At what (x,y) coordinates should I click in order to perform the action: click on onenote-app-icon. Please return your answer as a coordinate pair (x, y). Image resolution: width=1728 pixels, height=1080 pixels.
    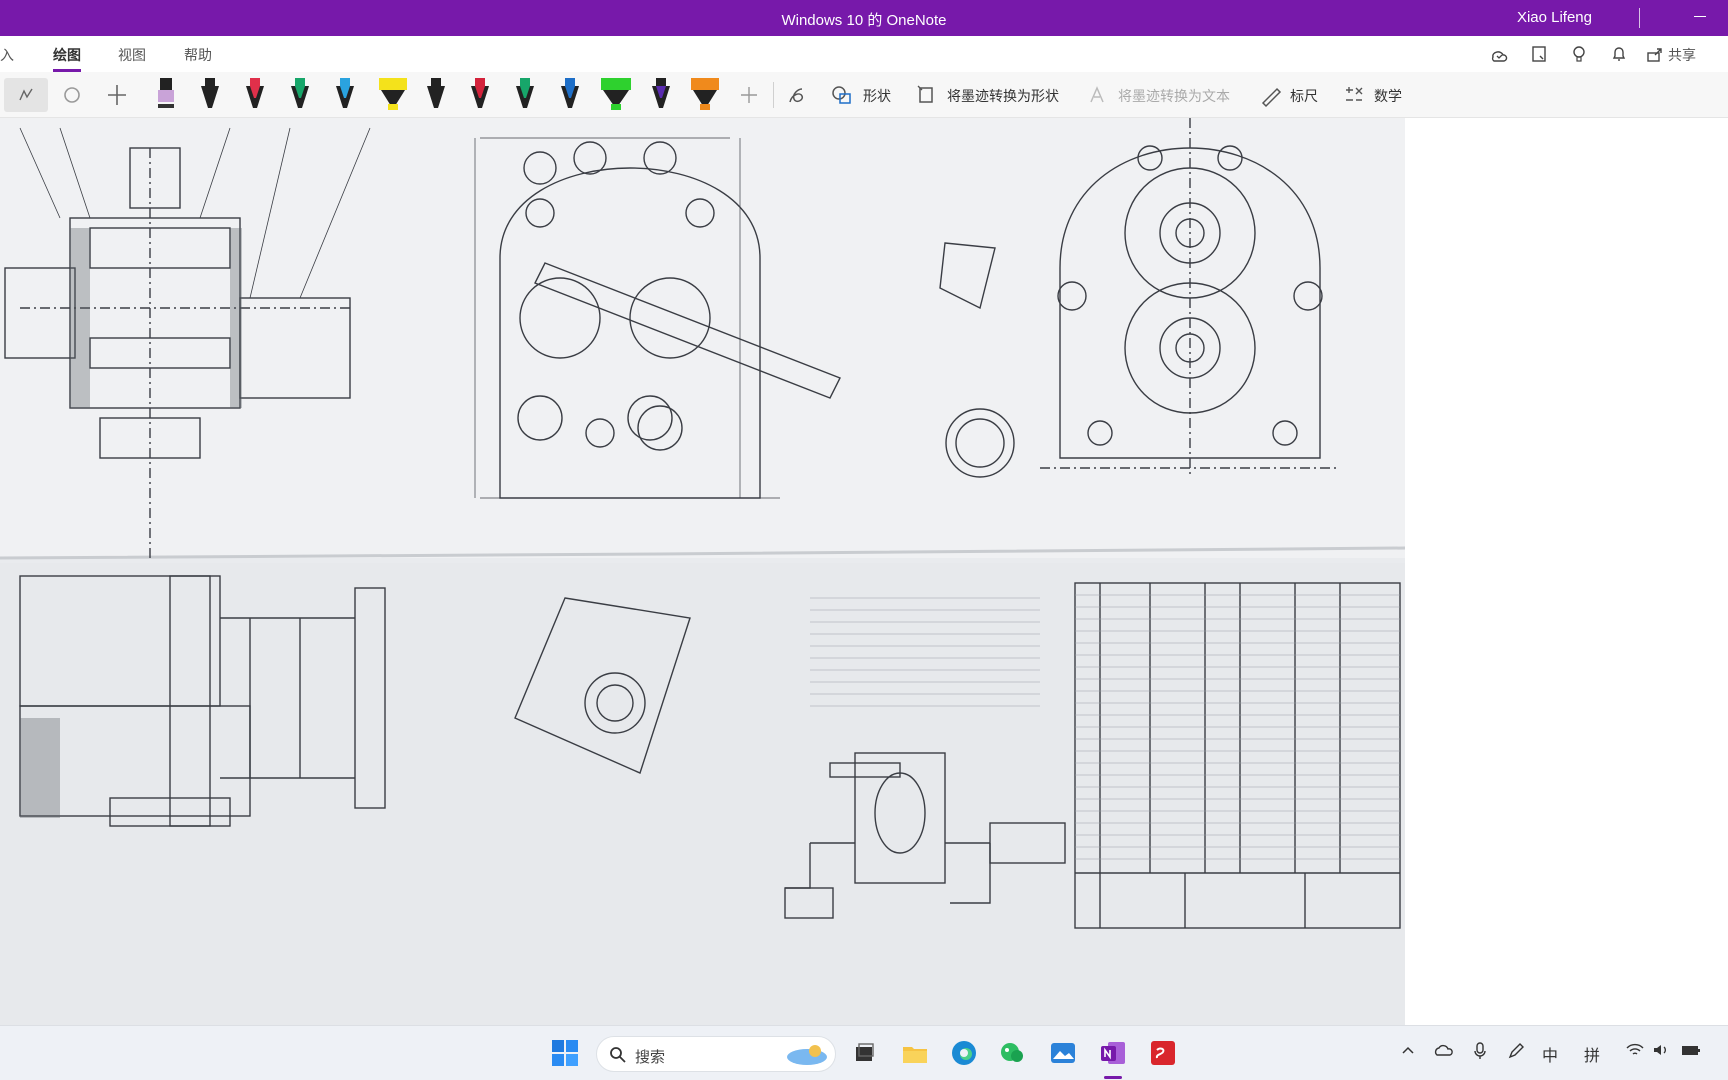
    Looking at the image, I should click on (1113, 1053).